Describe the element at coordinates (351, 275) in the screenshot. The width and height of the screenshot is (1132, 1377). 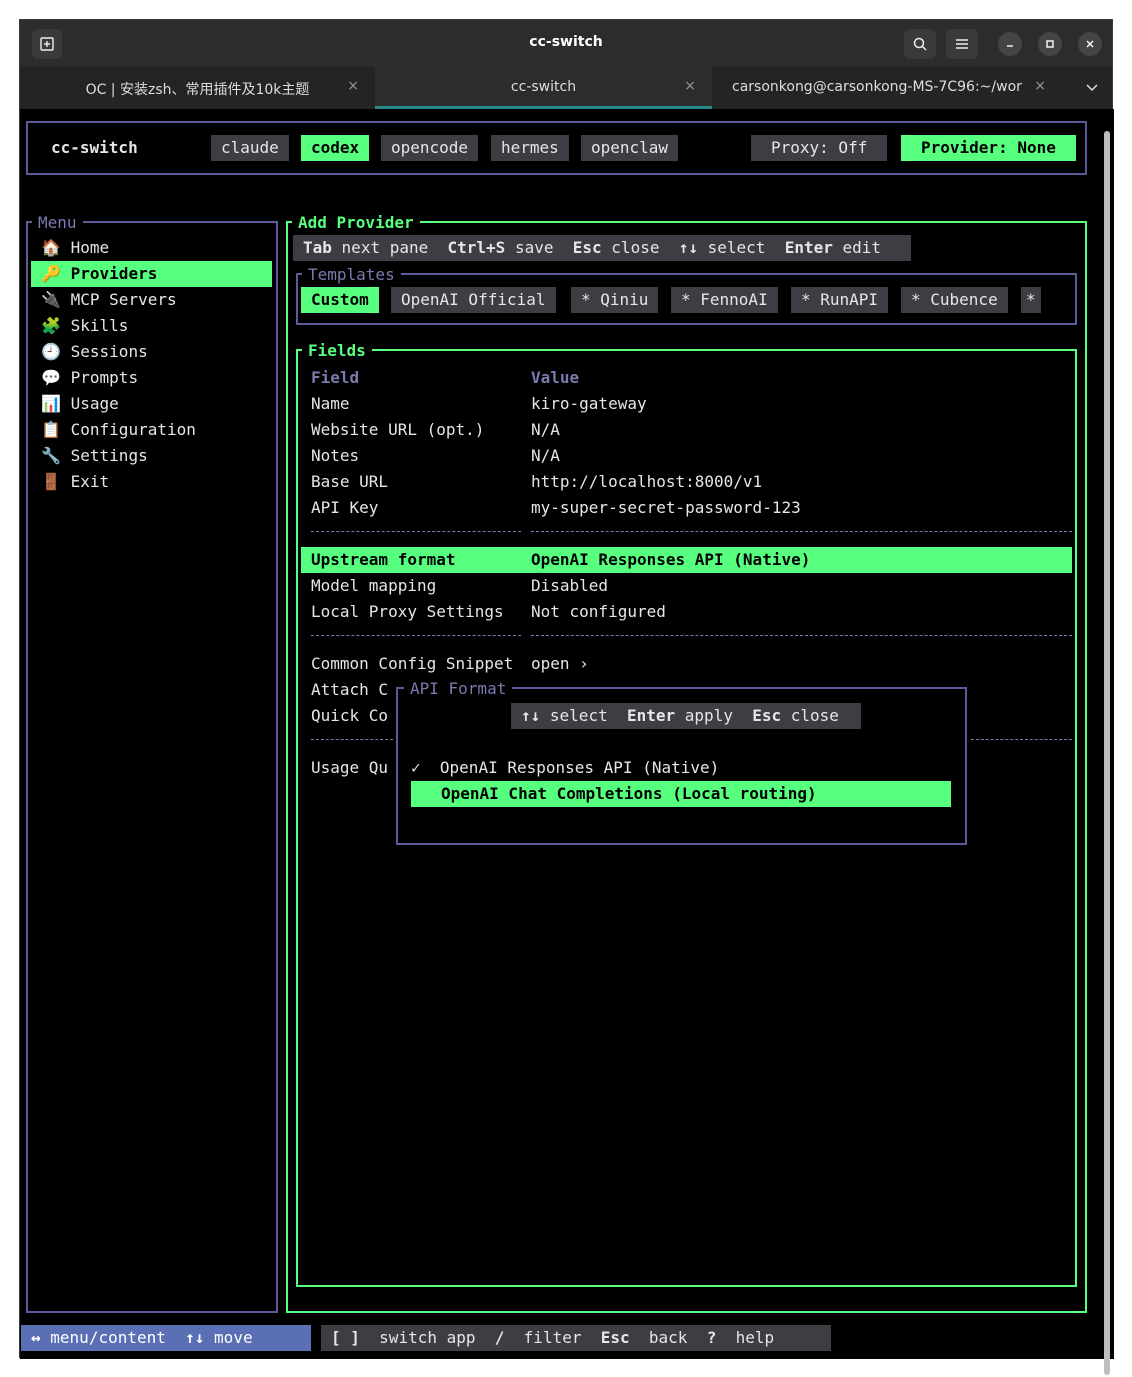
I see `templates-title: Templates` at that location.